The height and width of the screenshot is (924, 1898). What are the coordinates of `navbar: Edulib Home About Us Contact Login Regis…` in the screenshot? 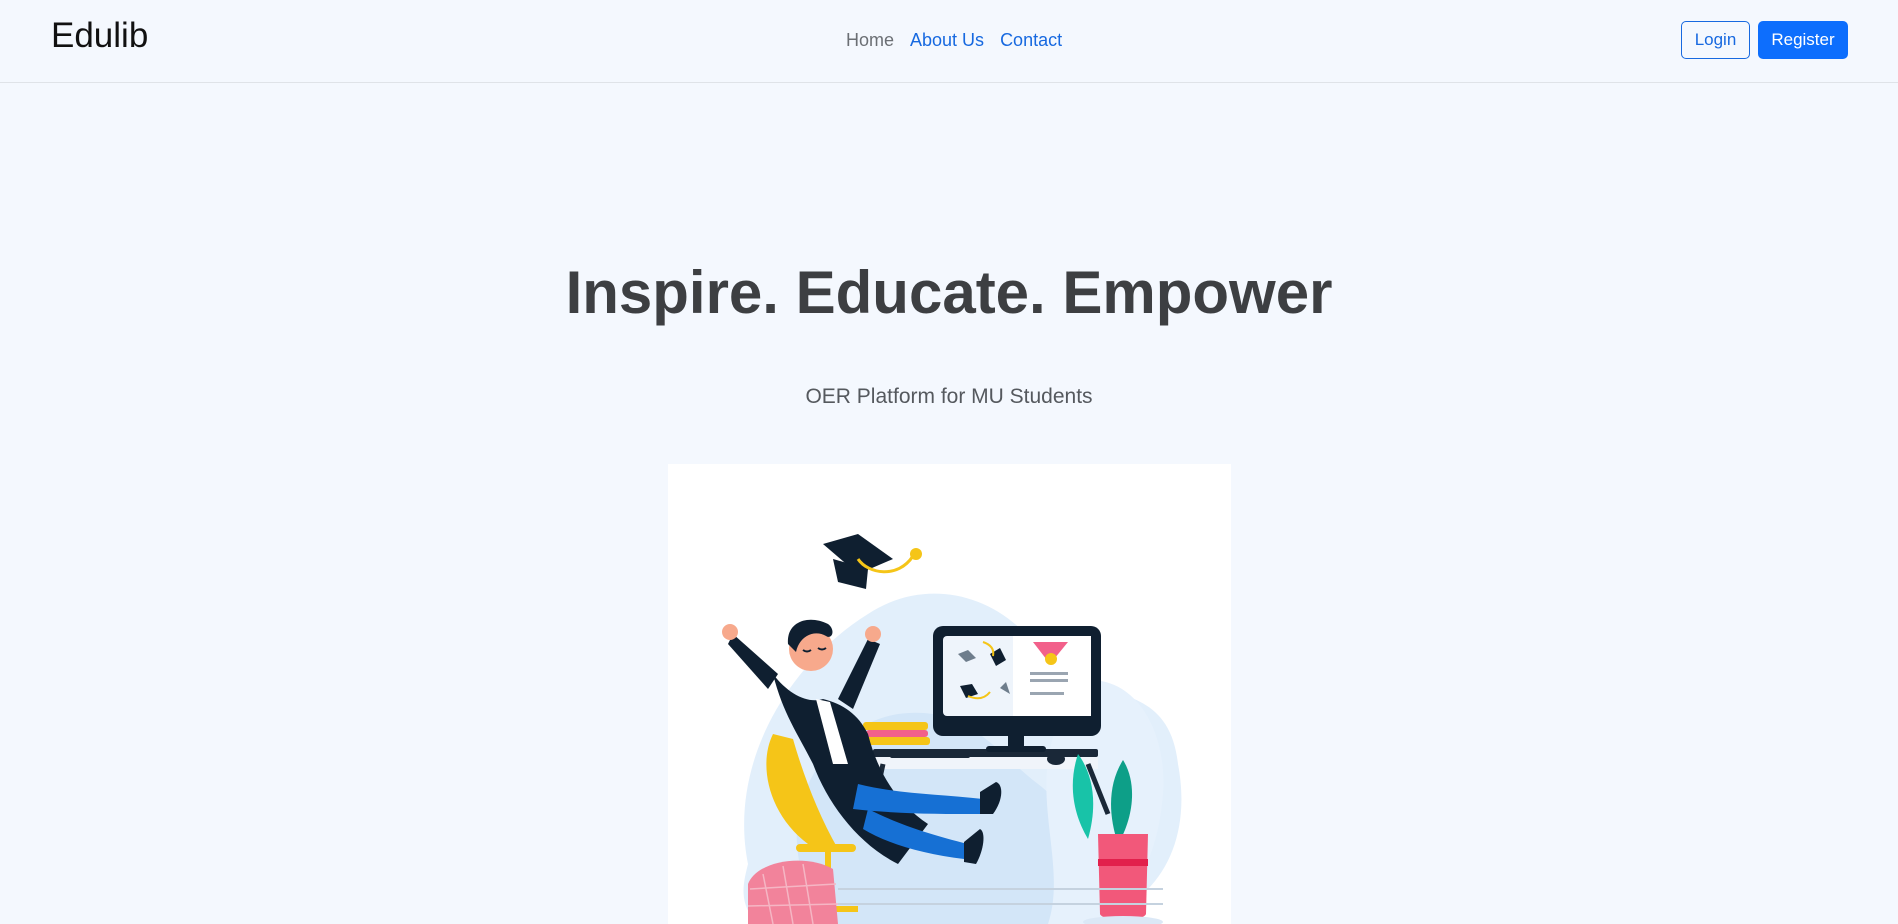 It's located at (949, 41).